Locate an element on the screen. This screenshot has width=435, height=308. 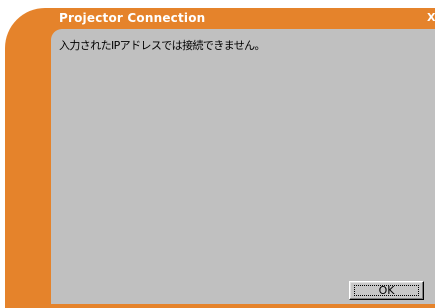
close-button: X is located at coordinates (431, 18).